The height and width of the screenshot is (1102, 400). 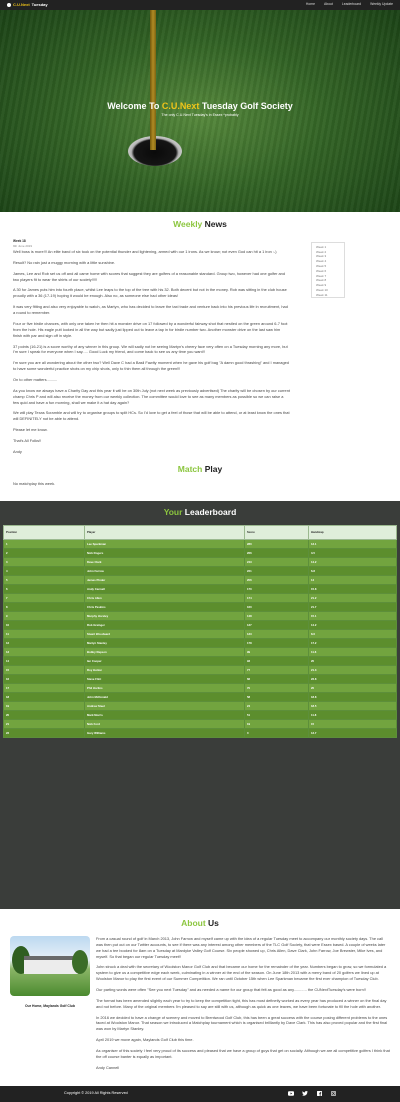 I want to click on nav-link-leaderboard: Leaderboard, so click(x=351, y=4).